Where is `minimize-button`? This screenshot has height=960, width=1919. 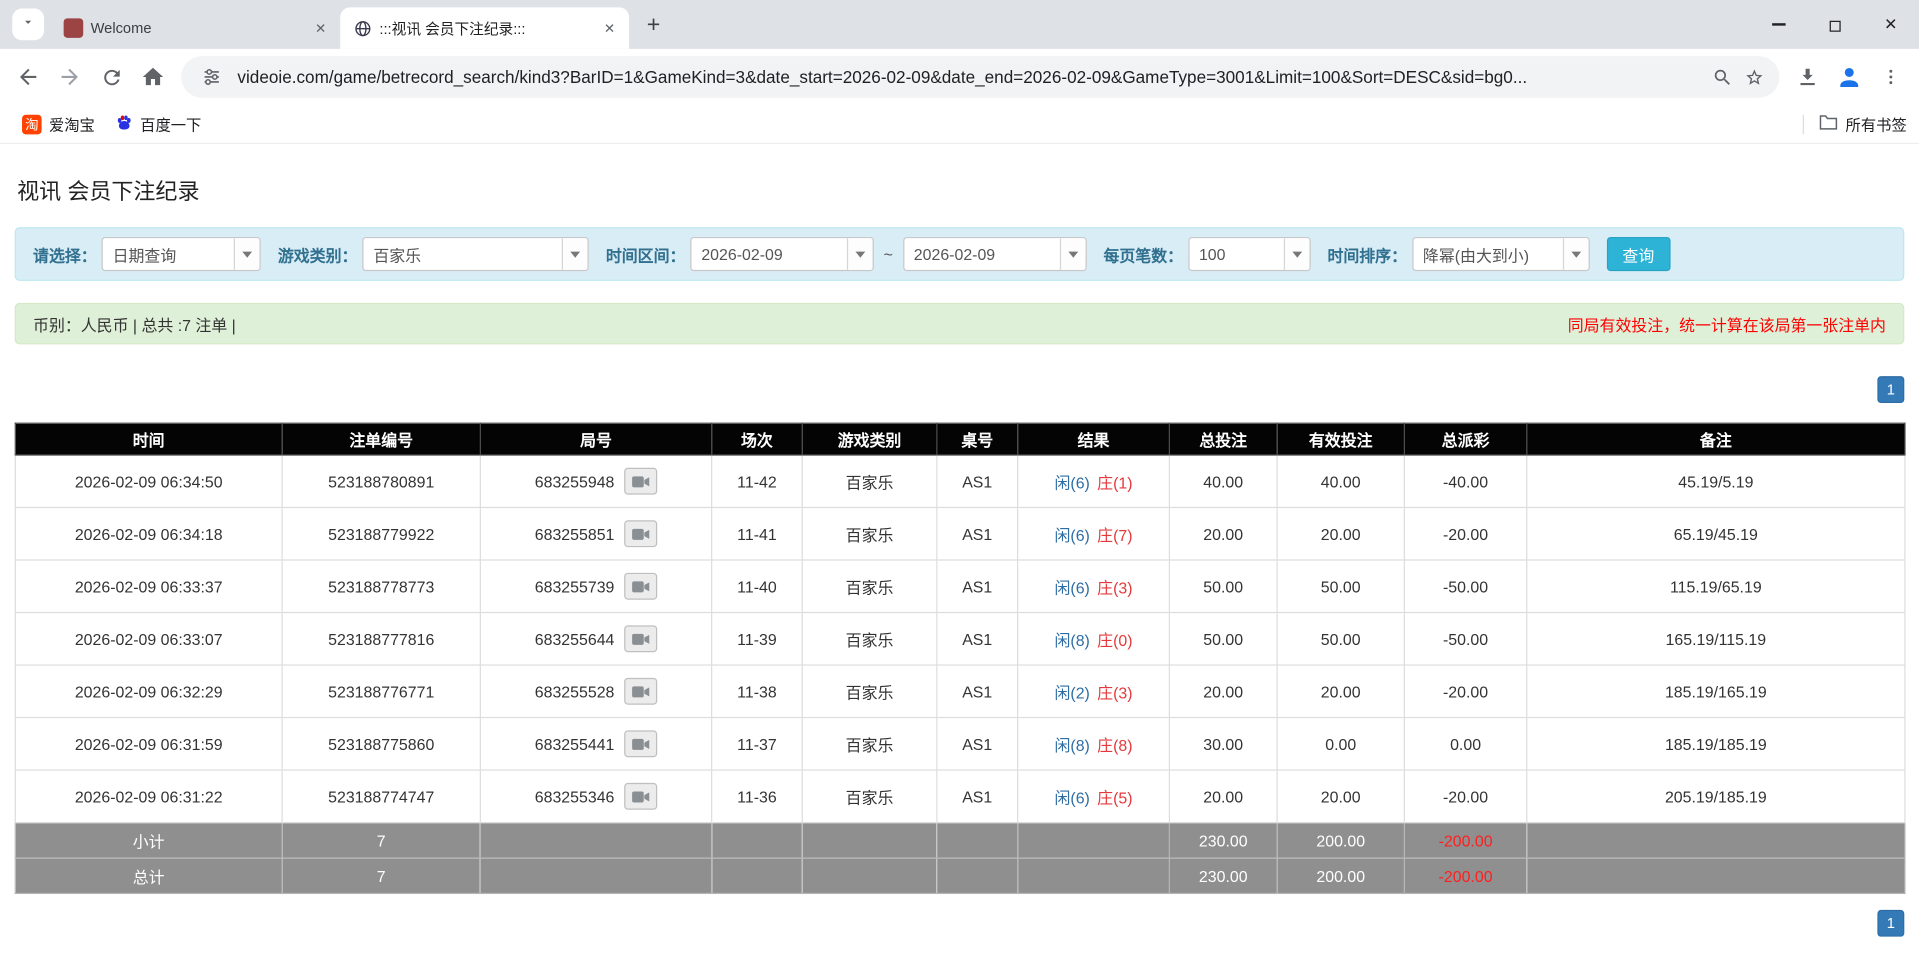
minimize-button is located at coordinates (1778, 24).